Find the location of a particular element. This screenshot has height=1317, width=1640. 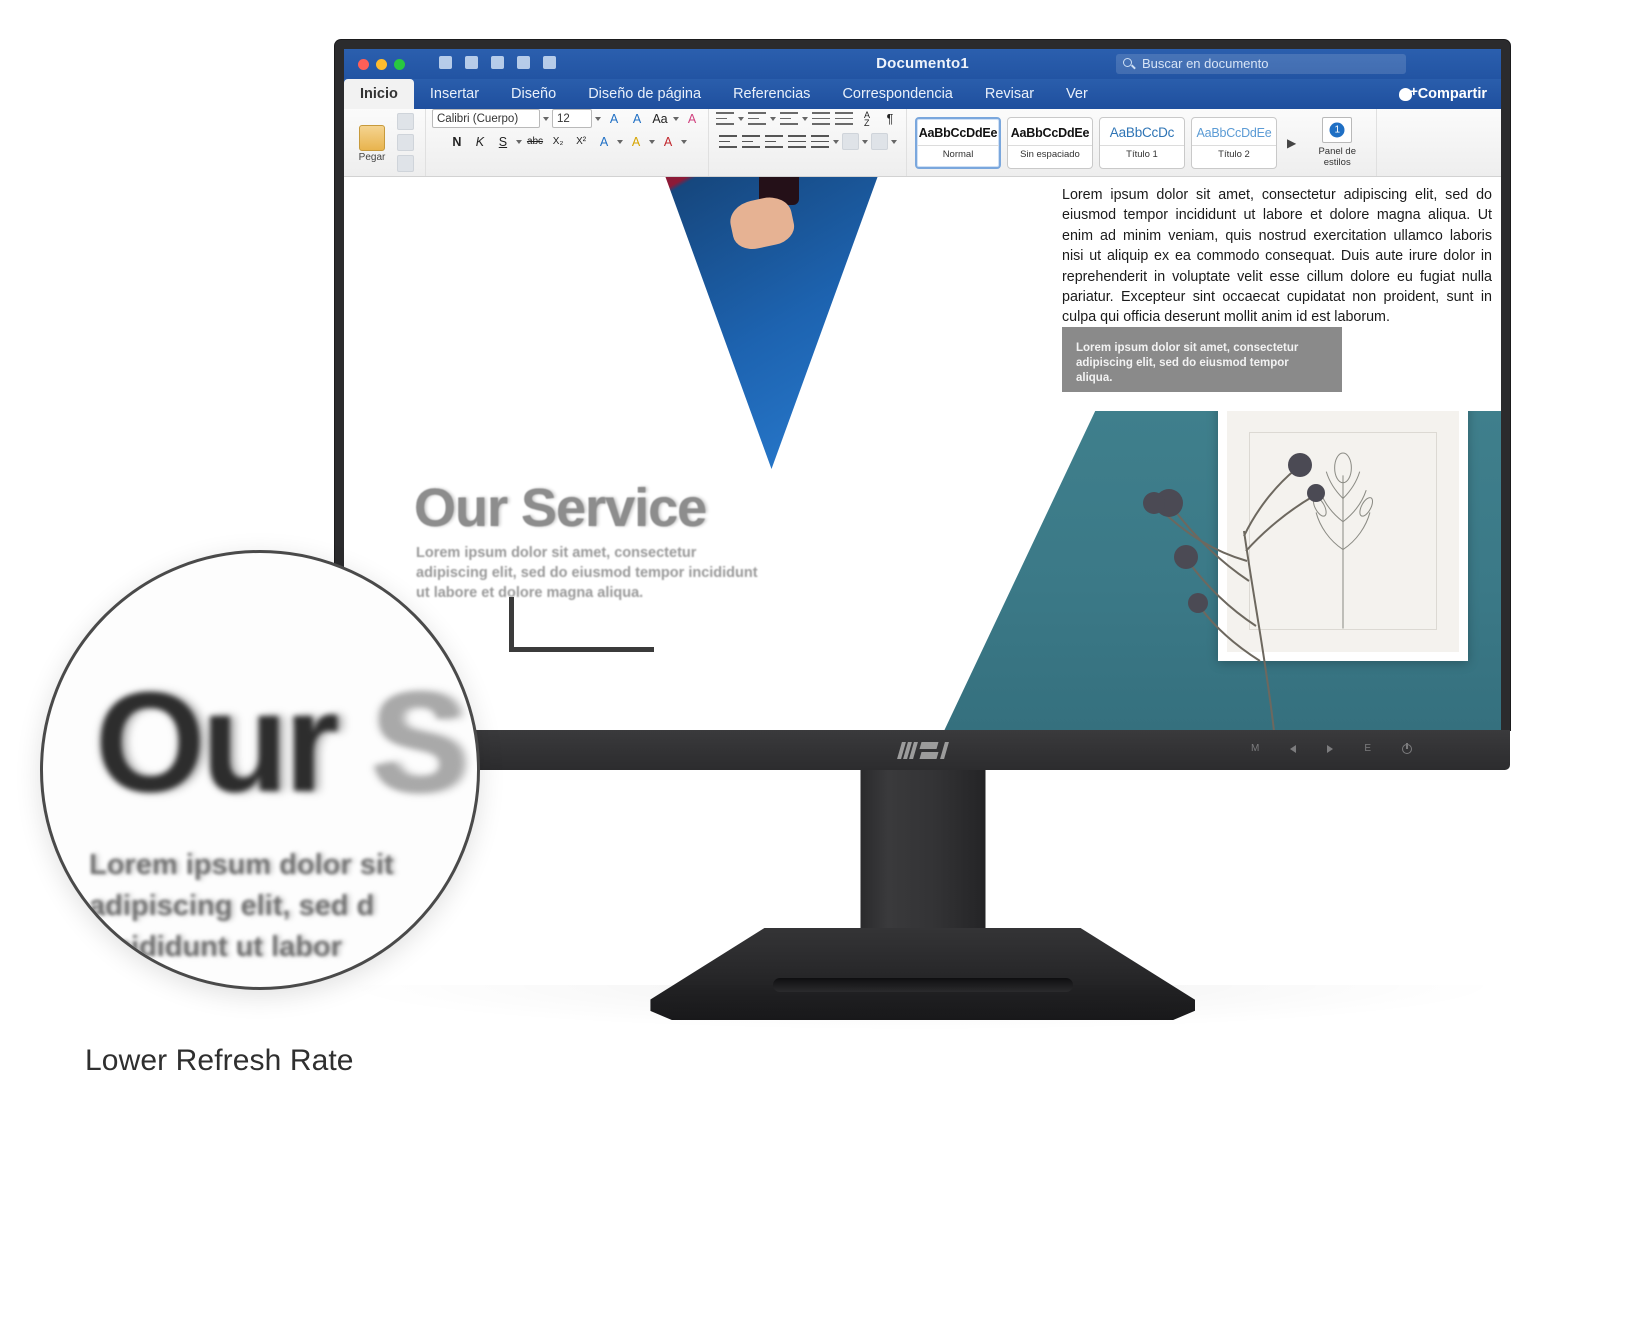

search-document-input: Buscar en documento is located at coordinates (1261, 64).